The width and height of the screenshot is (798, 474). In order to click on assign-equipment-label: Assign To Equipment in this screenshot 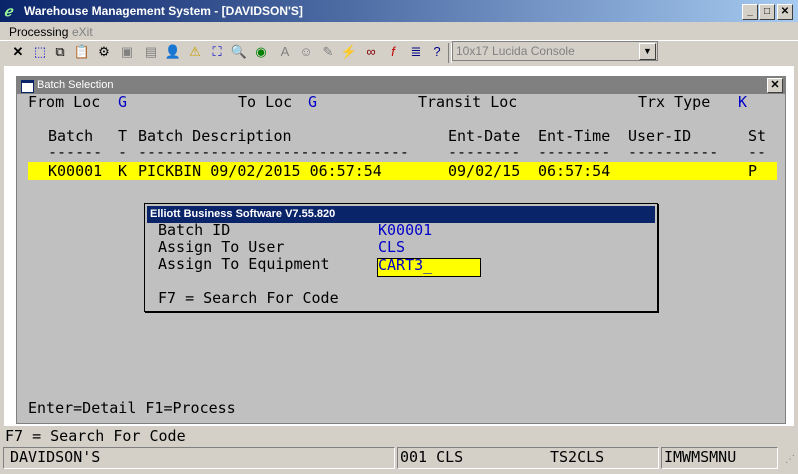, I will do `click(244, 264)`.